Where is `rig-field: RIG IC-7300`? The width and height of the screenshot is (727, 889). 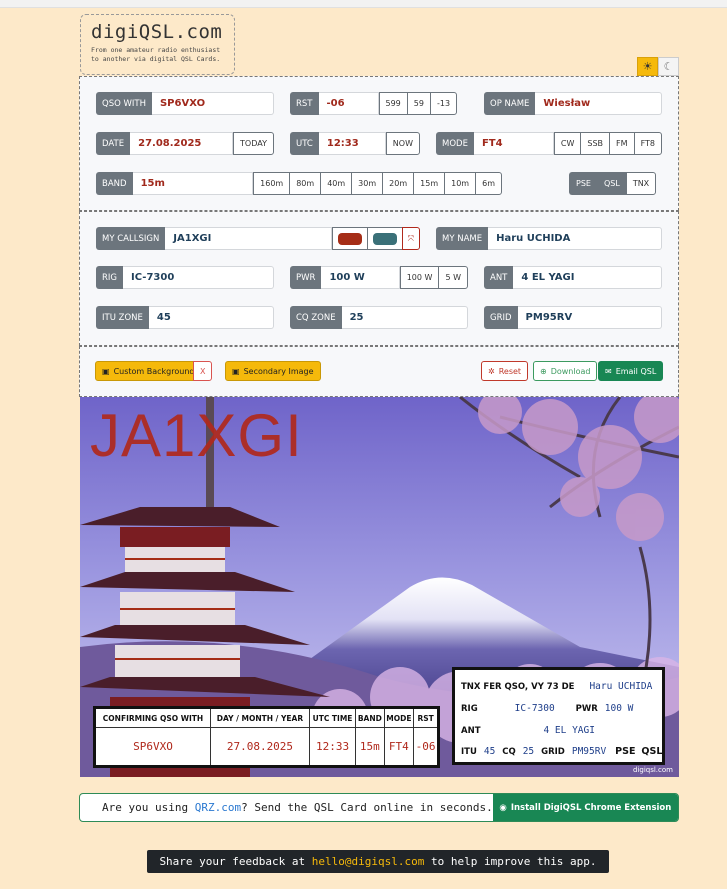 rig-field: RIG IC-7300 is located at coordinates (185, 277).